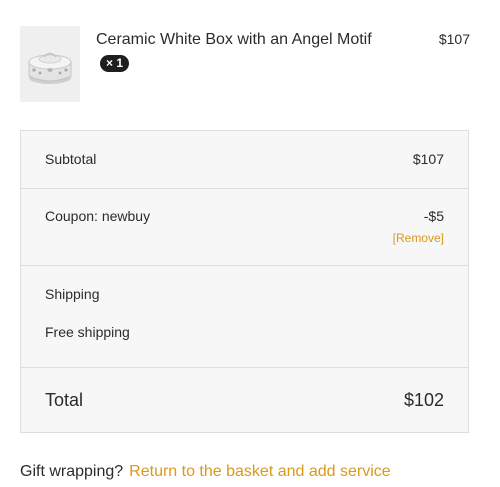 The image size is (500, 487). What do you see at coordinates (428, 159) in the screenshot?
I see `subtotal-value: $107` at bounding box center [428, 159].